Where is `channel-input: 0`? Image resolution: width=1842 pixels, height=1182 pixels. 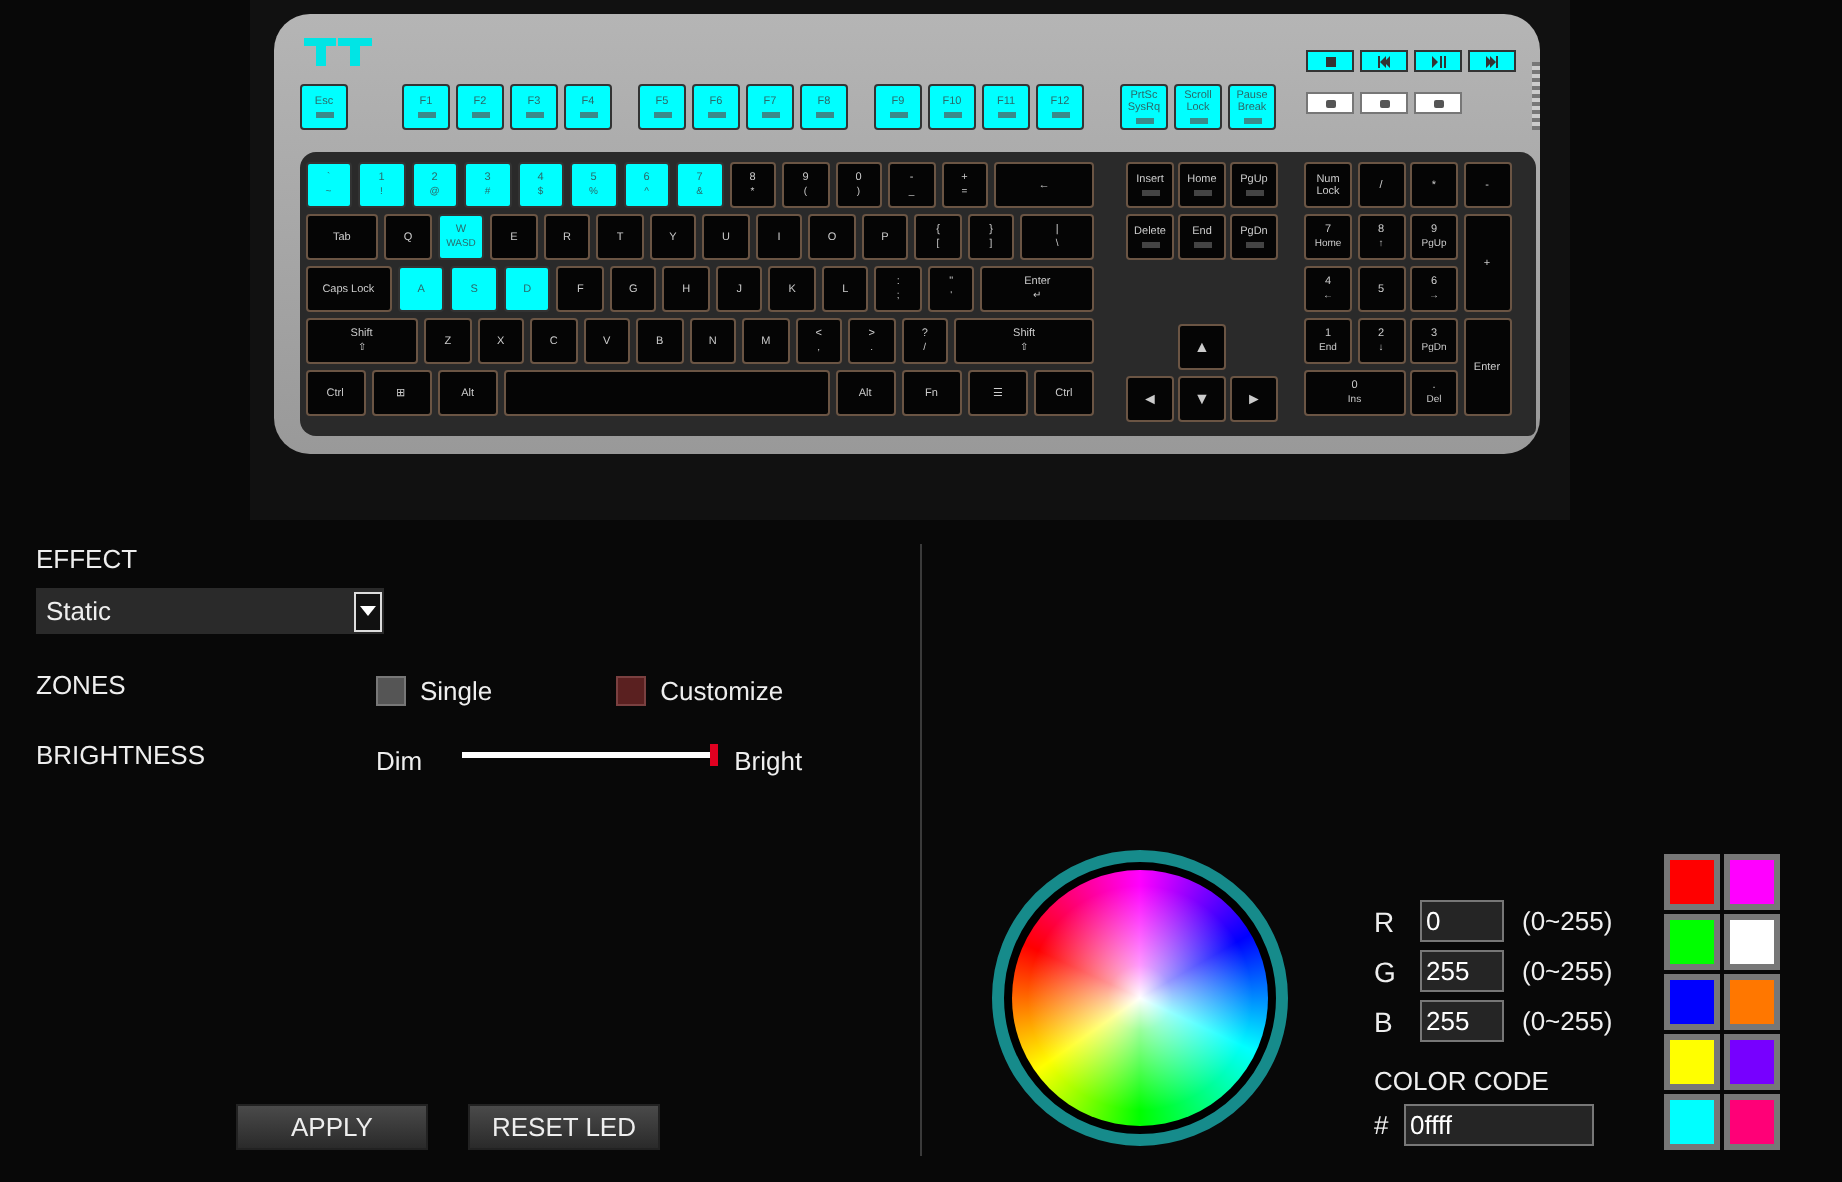
channel-input: 0 is located at coordinates (1462, 921).